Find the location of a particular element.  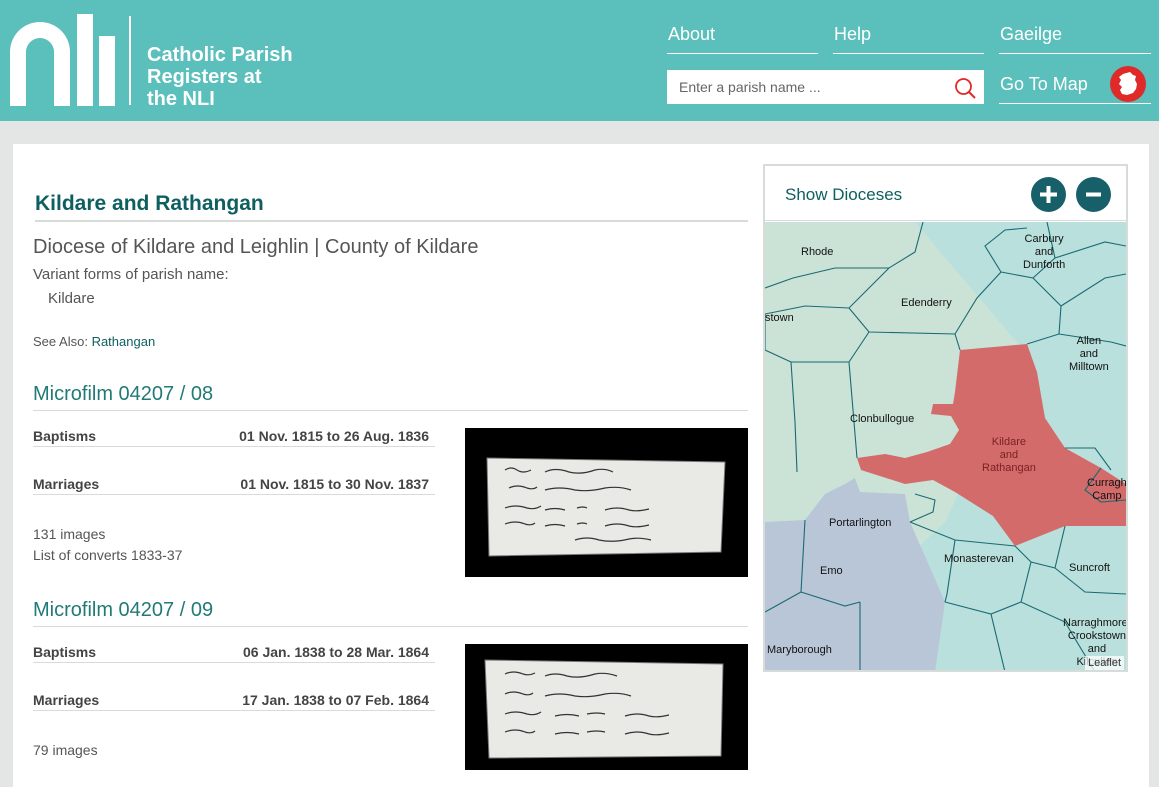

record-row: Marriages 01 Nov. 1815 to 30 Nov. 1837 is located at coordinates (234, 485).